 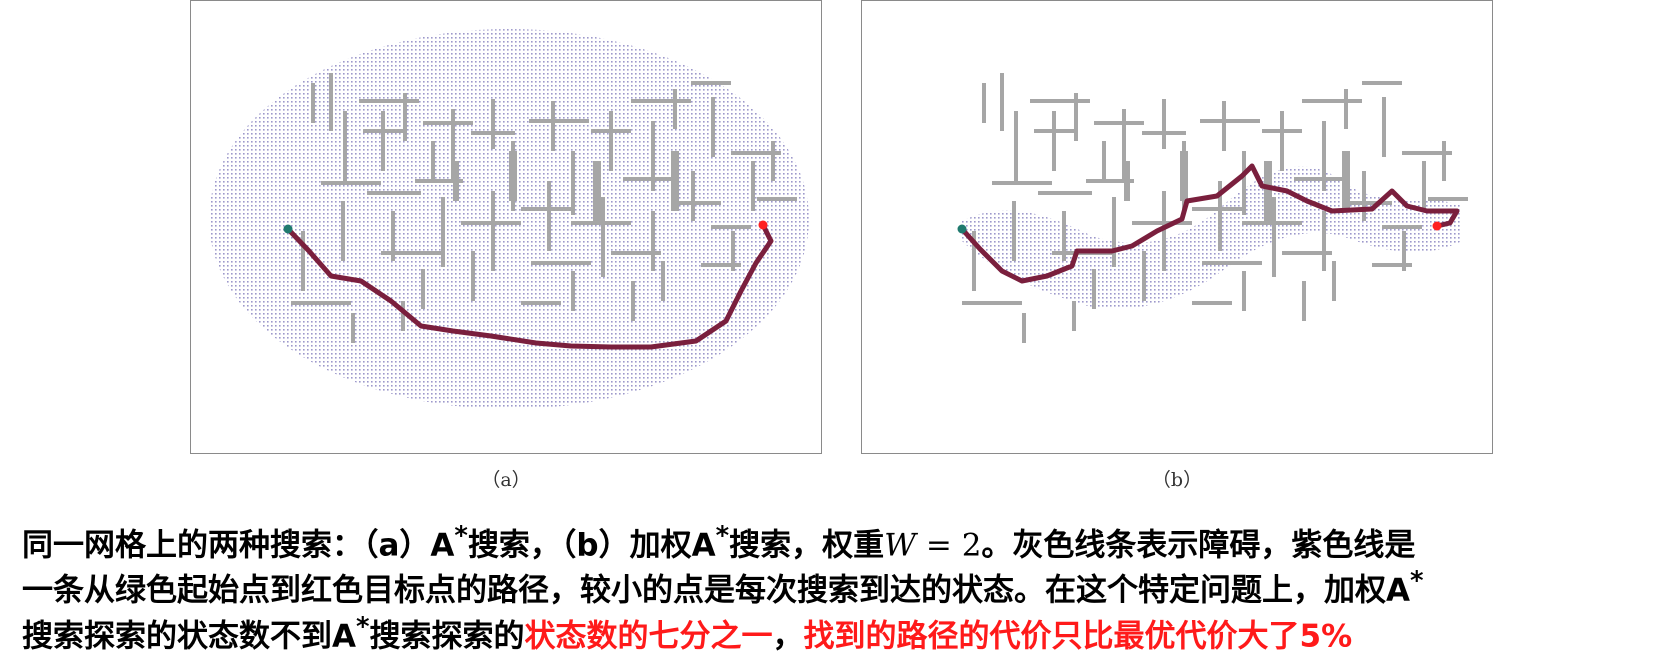 I want to click on explored-states-region, so click(x=1212, y=238).